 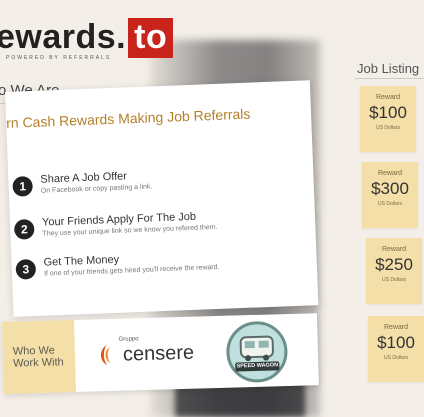 What do you see at coordinates (63, 37) in the screenshot?
I see `logo-text: ewards.` at bounding box center [63, 37].